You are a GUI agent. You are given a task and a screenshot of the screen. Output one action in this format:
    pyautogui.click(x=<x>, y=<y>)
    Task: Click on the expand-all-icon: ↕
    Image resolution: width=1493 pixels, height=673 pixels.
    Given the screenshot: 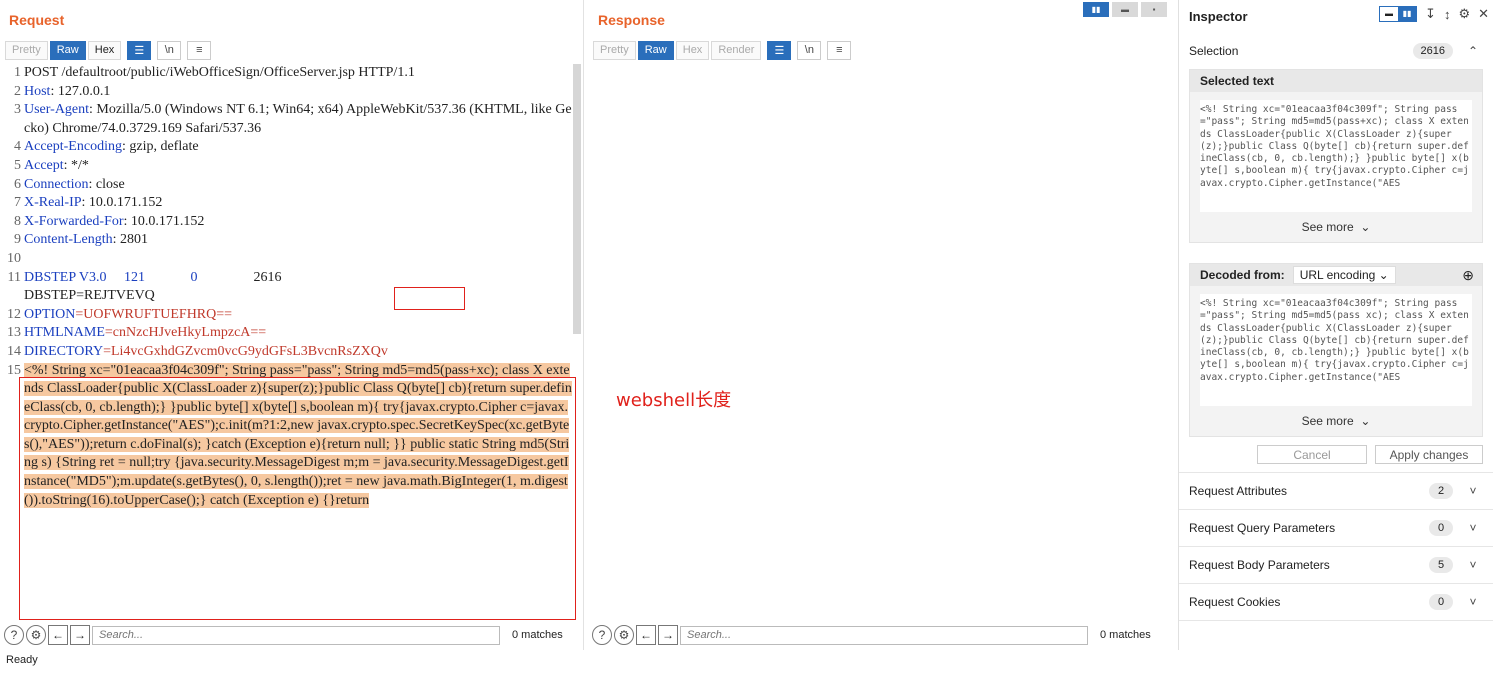 What is the action you would take?
    pyautogui.click(x=1447, y=14)
    